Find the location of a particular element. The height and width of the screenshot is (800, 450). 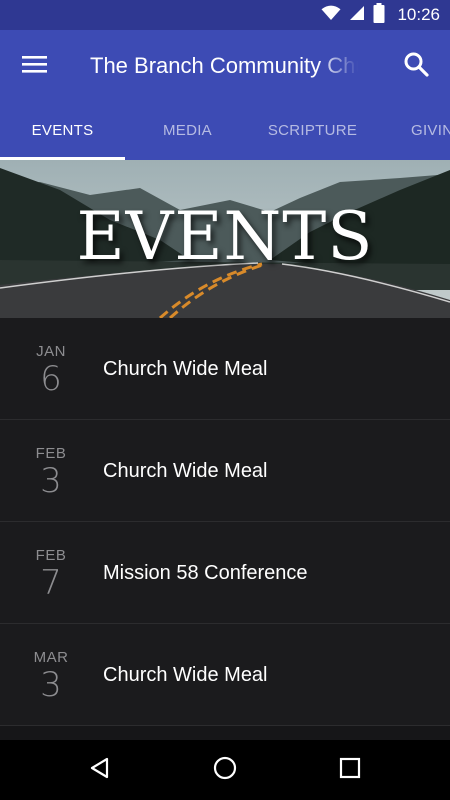

battery-icon is located at coordinates (379, 15).